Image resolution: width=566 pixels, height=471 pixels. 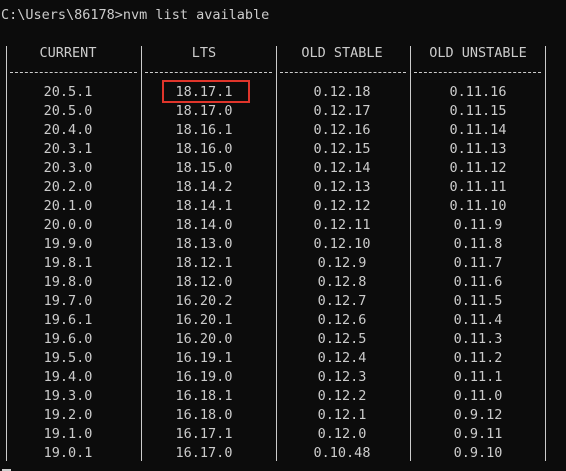 I want to click on version-cell-old-unstable: 0.11.8, so click(x=478, y=244).